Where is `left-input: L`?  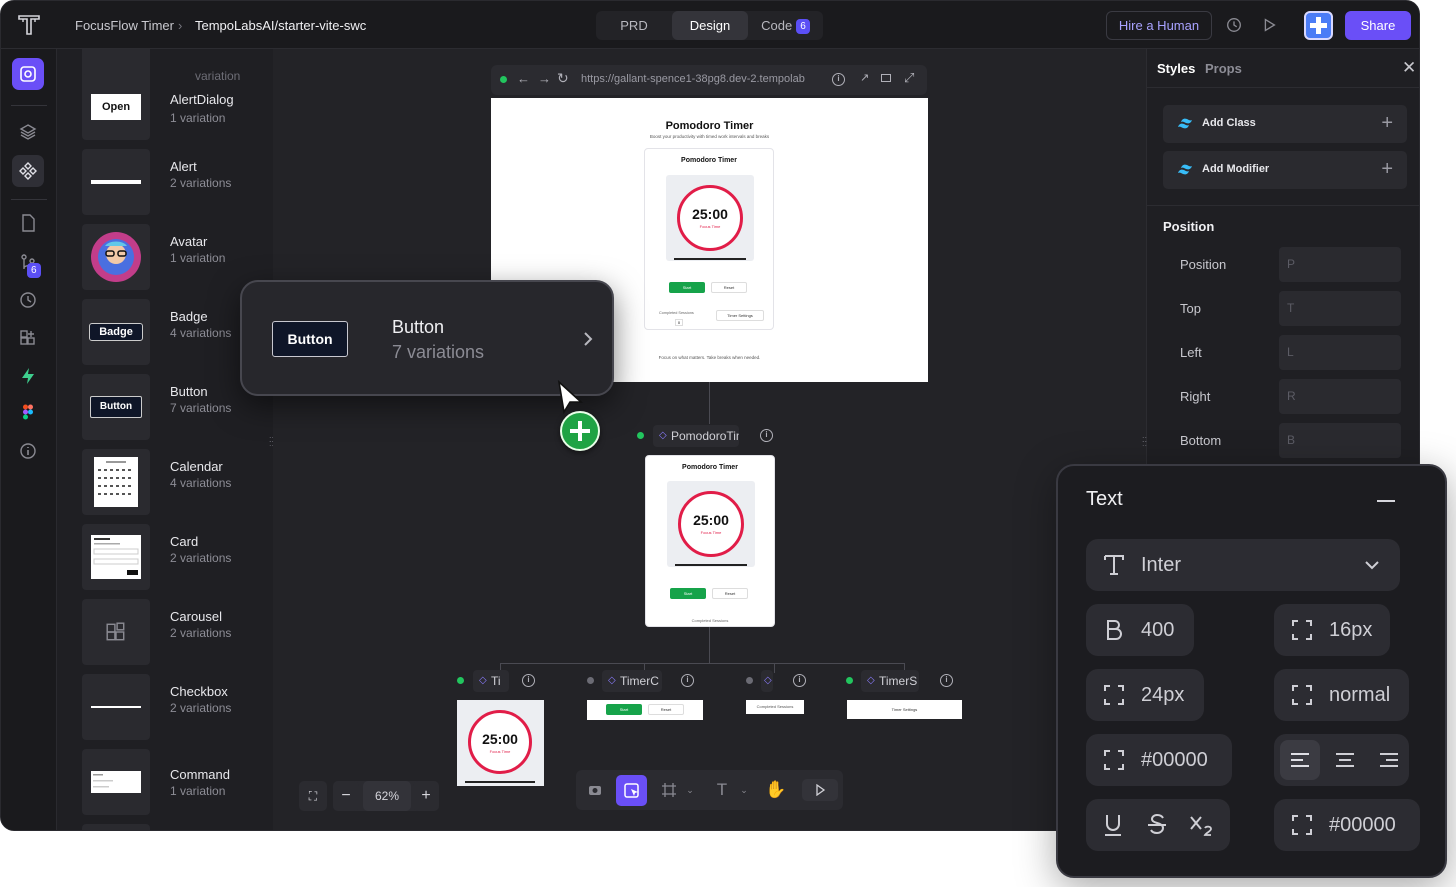 left-input: L is located at coordinates (1340, 352).